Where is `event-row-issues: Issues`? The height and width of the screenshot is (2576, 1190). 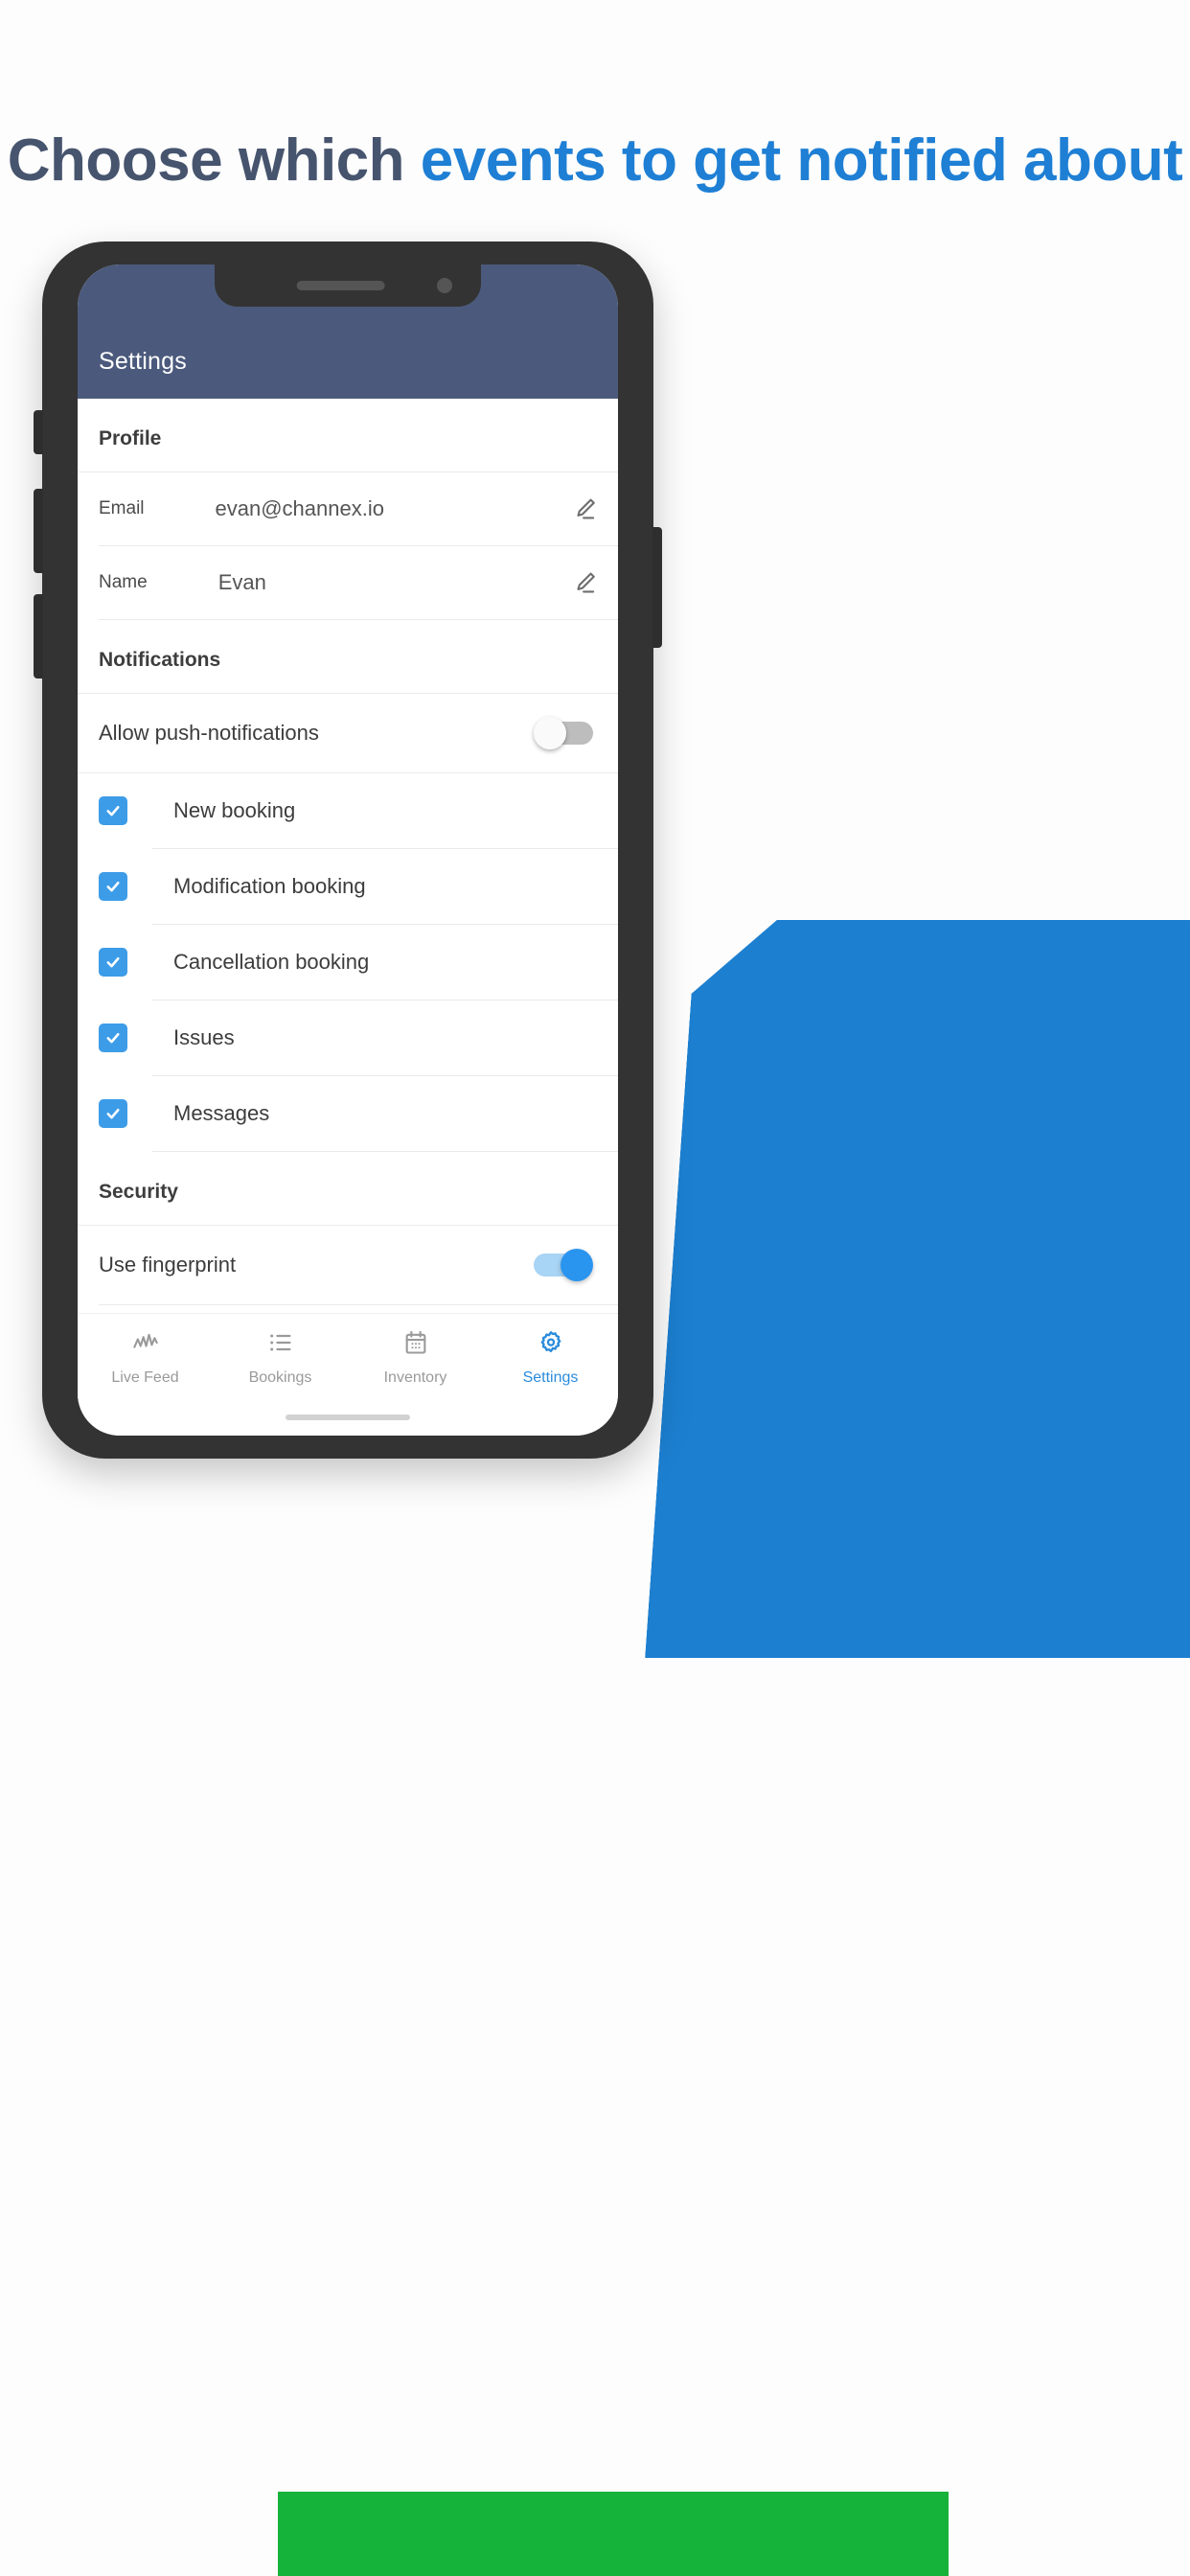 event-row-issues: Issues is located at coordinates (348, 1038).